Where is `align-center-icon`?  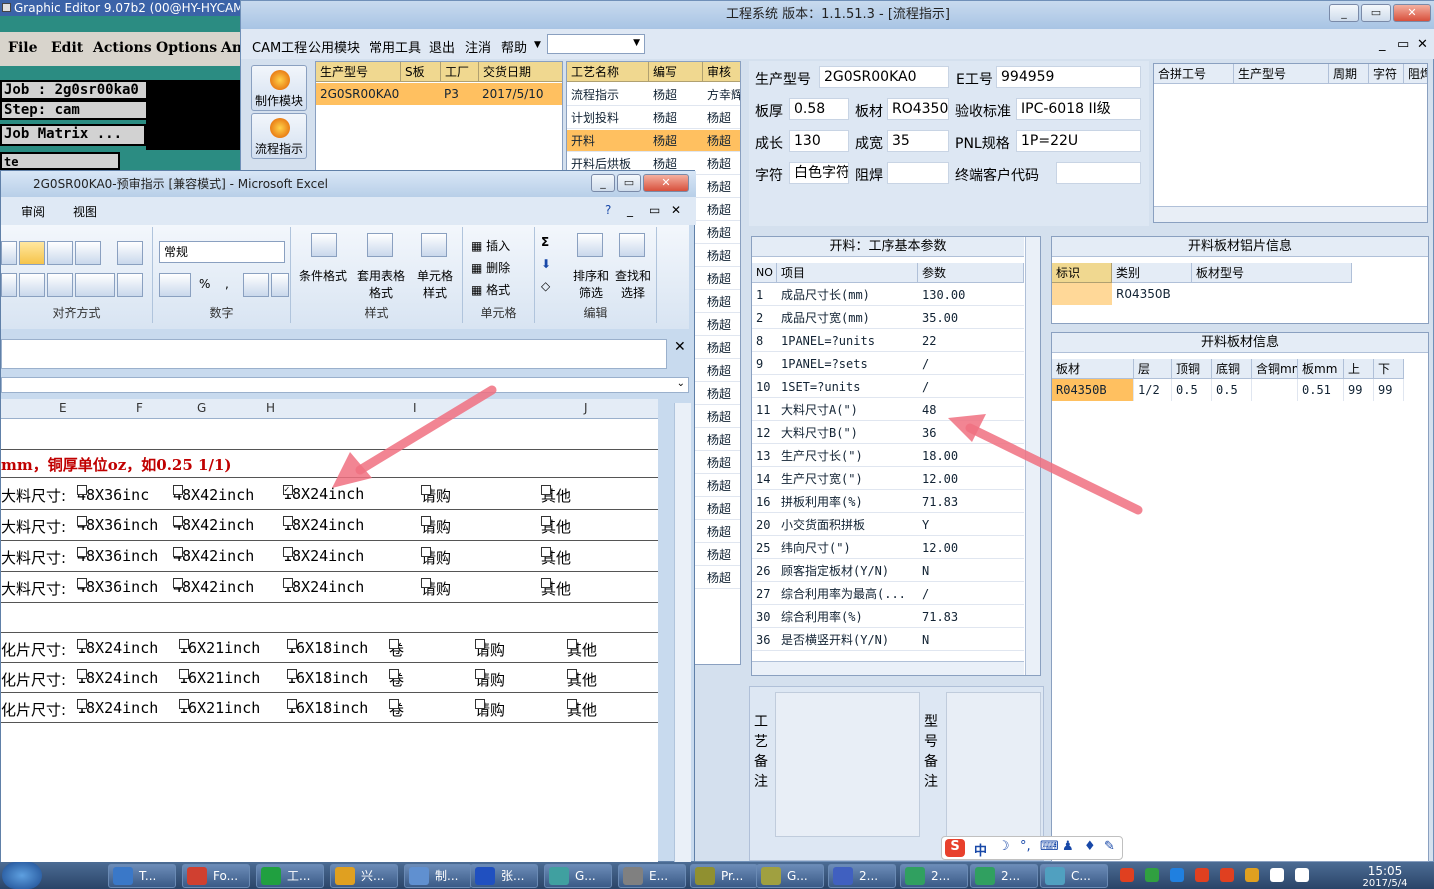 align-center-icon is located at coordinates (32, 285).